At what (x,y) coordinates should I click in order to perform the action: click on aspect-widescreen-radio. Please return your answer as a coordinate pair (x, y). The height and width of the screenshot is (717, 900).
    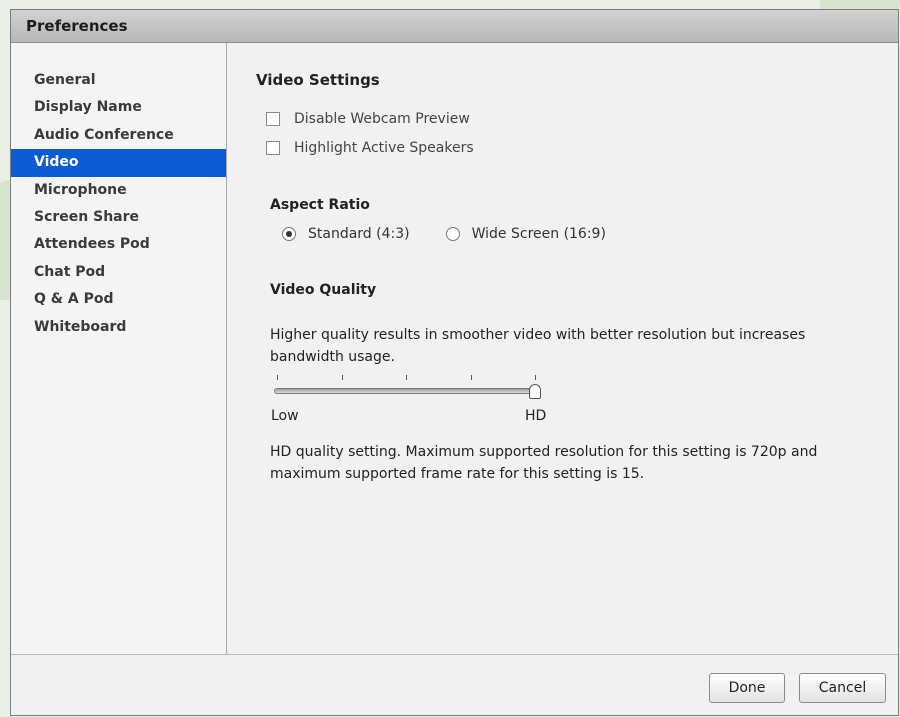
    Looking at the image, I should click on (452, 234).